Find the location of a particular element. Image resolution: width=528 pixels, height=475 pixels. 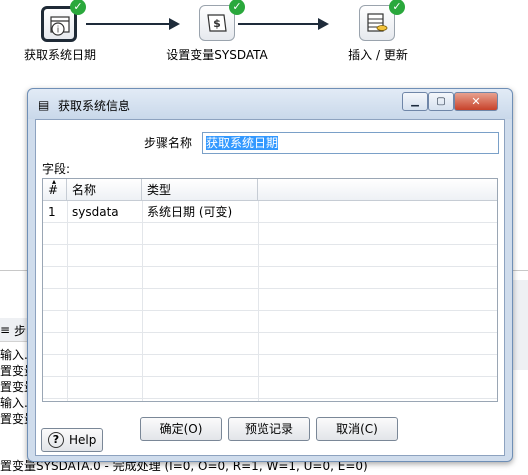

step-label: 获取系统日期 is located at coordinates (59, 55).